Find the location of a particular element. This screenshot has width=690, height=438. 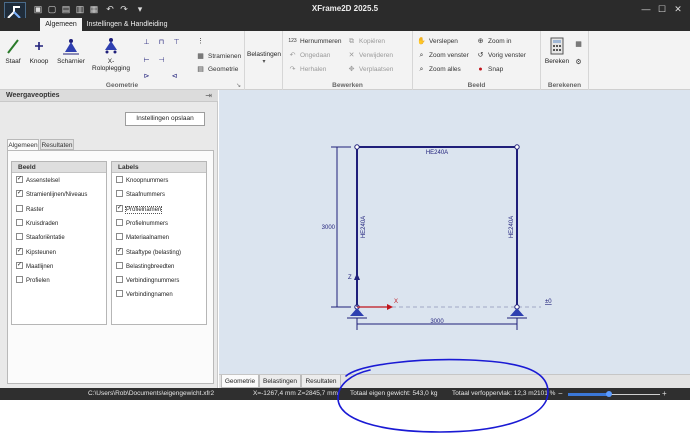

x-axis-label: X is located at coordinates (396, 302).